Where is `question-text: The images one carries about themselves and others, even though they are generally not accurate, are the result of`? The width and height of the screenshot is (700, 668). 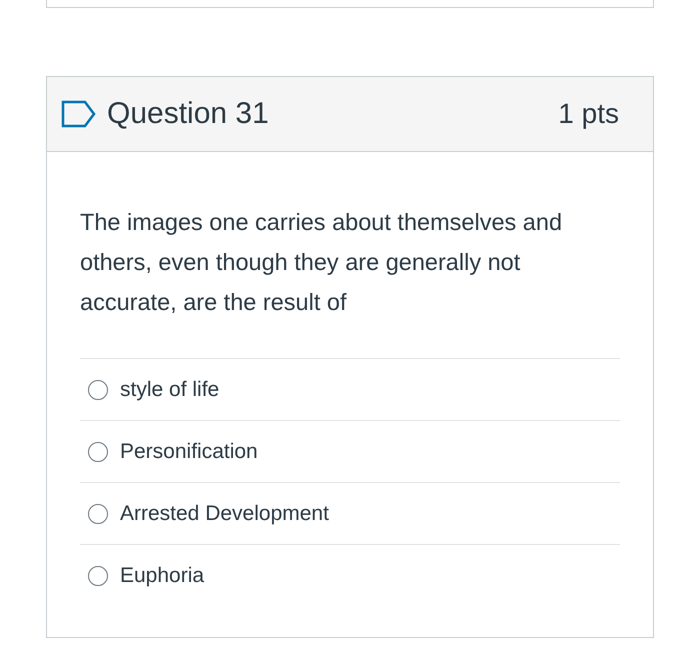
question-text: The images one carries about themselves and others, even though they are generally not accurate, are the result of is located at coordinates (322, 262).